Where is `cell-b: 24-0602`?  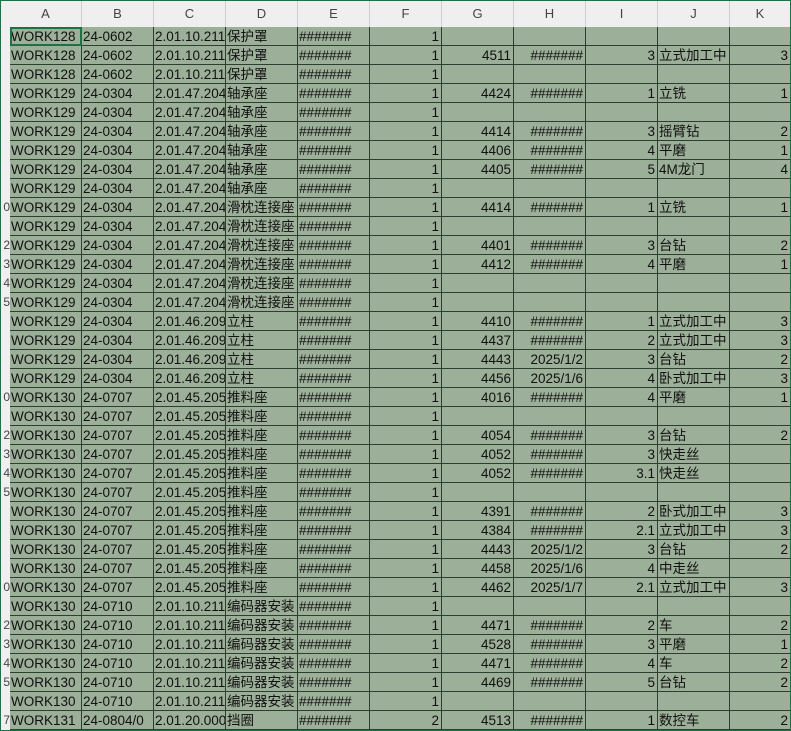 cell-b: 24-0602 is located at coordinates (118, 36).